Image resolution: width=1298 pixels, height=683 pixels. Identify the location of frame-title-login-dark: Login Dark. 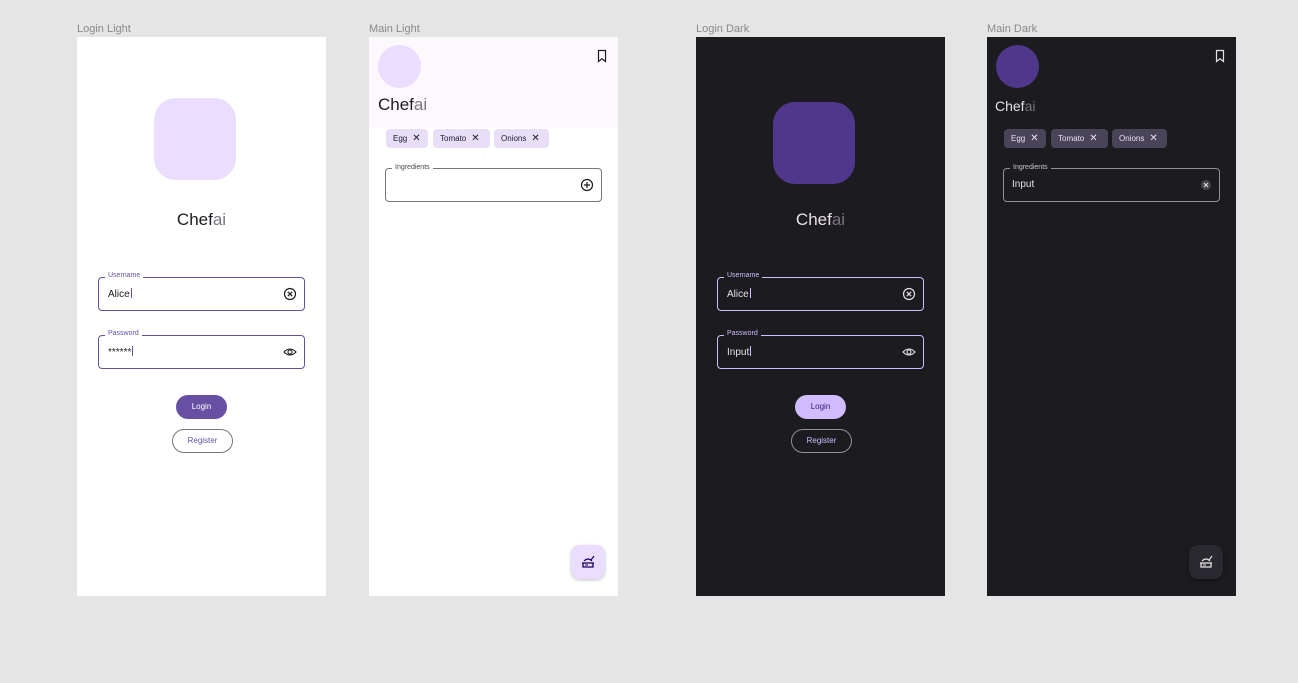
(723, 29).